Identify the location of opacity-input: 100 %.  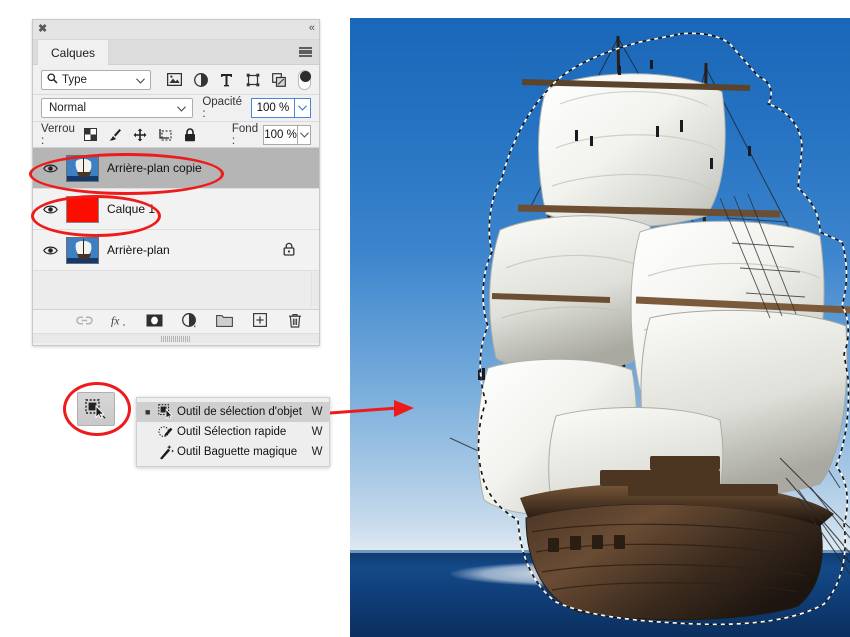
(272, 108).